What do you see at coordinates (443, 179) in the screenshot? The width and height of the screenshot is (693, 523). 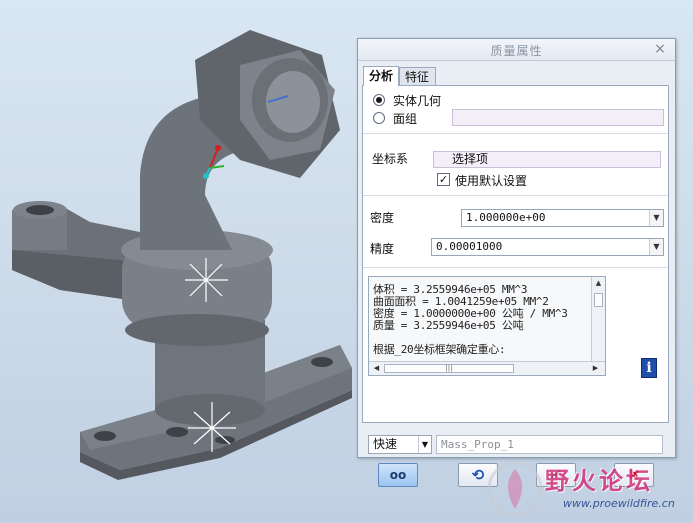 I see `use-default-checkbox: ✓` at bounding box center [443, 179].